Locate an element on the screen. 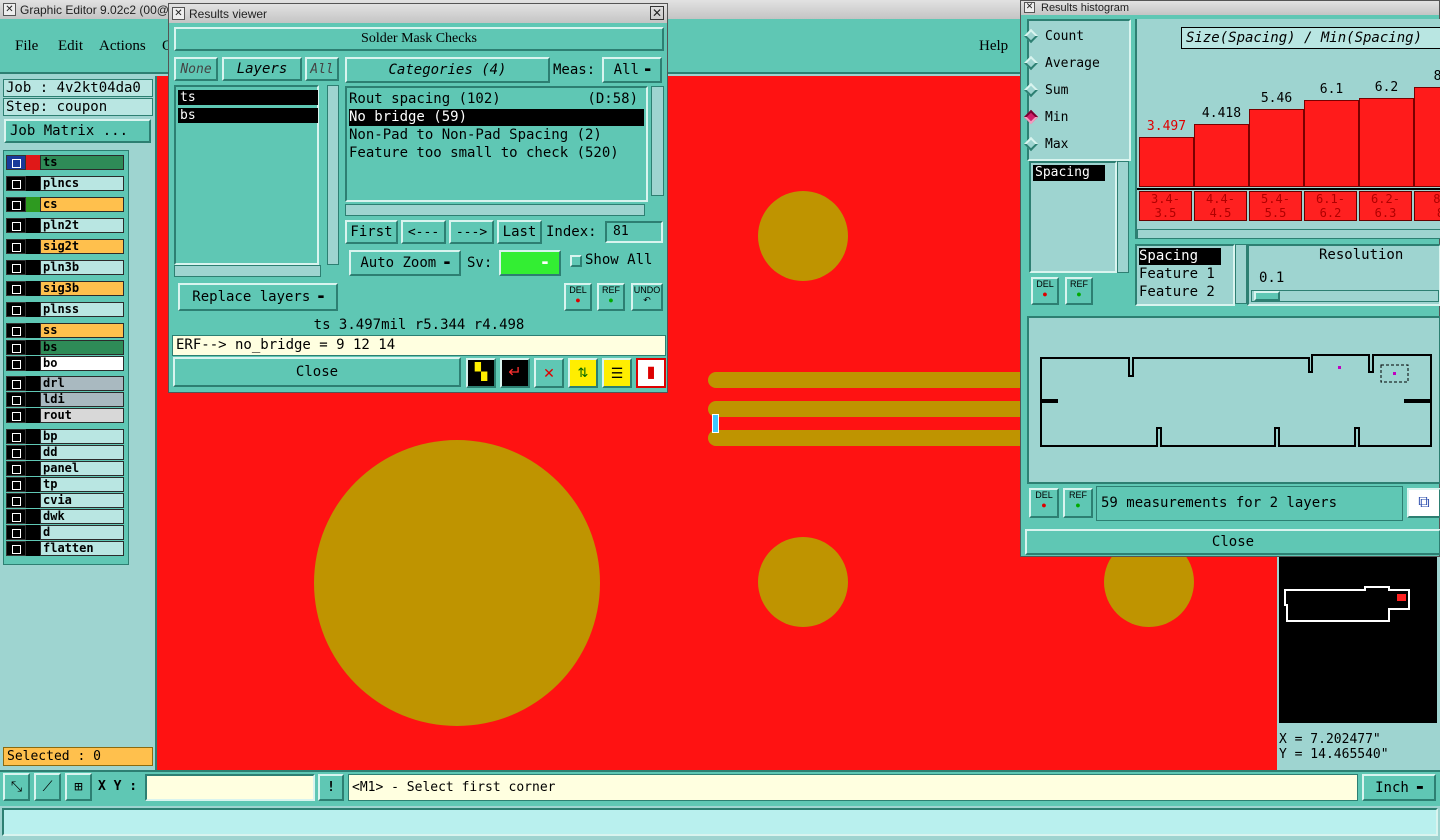 This screenshot has height=840, width=1440. overview-map is located at coordinates (1358, 640).